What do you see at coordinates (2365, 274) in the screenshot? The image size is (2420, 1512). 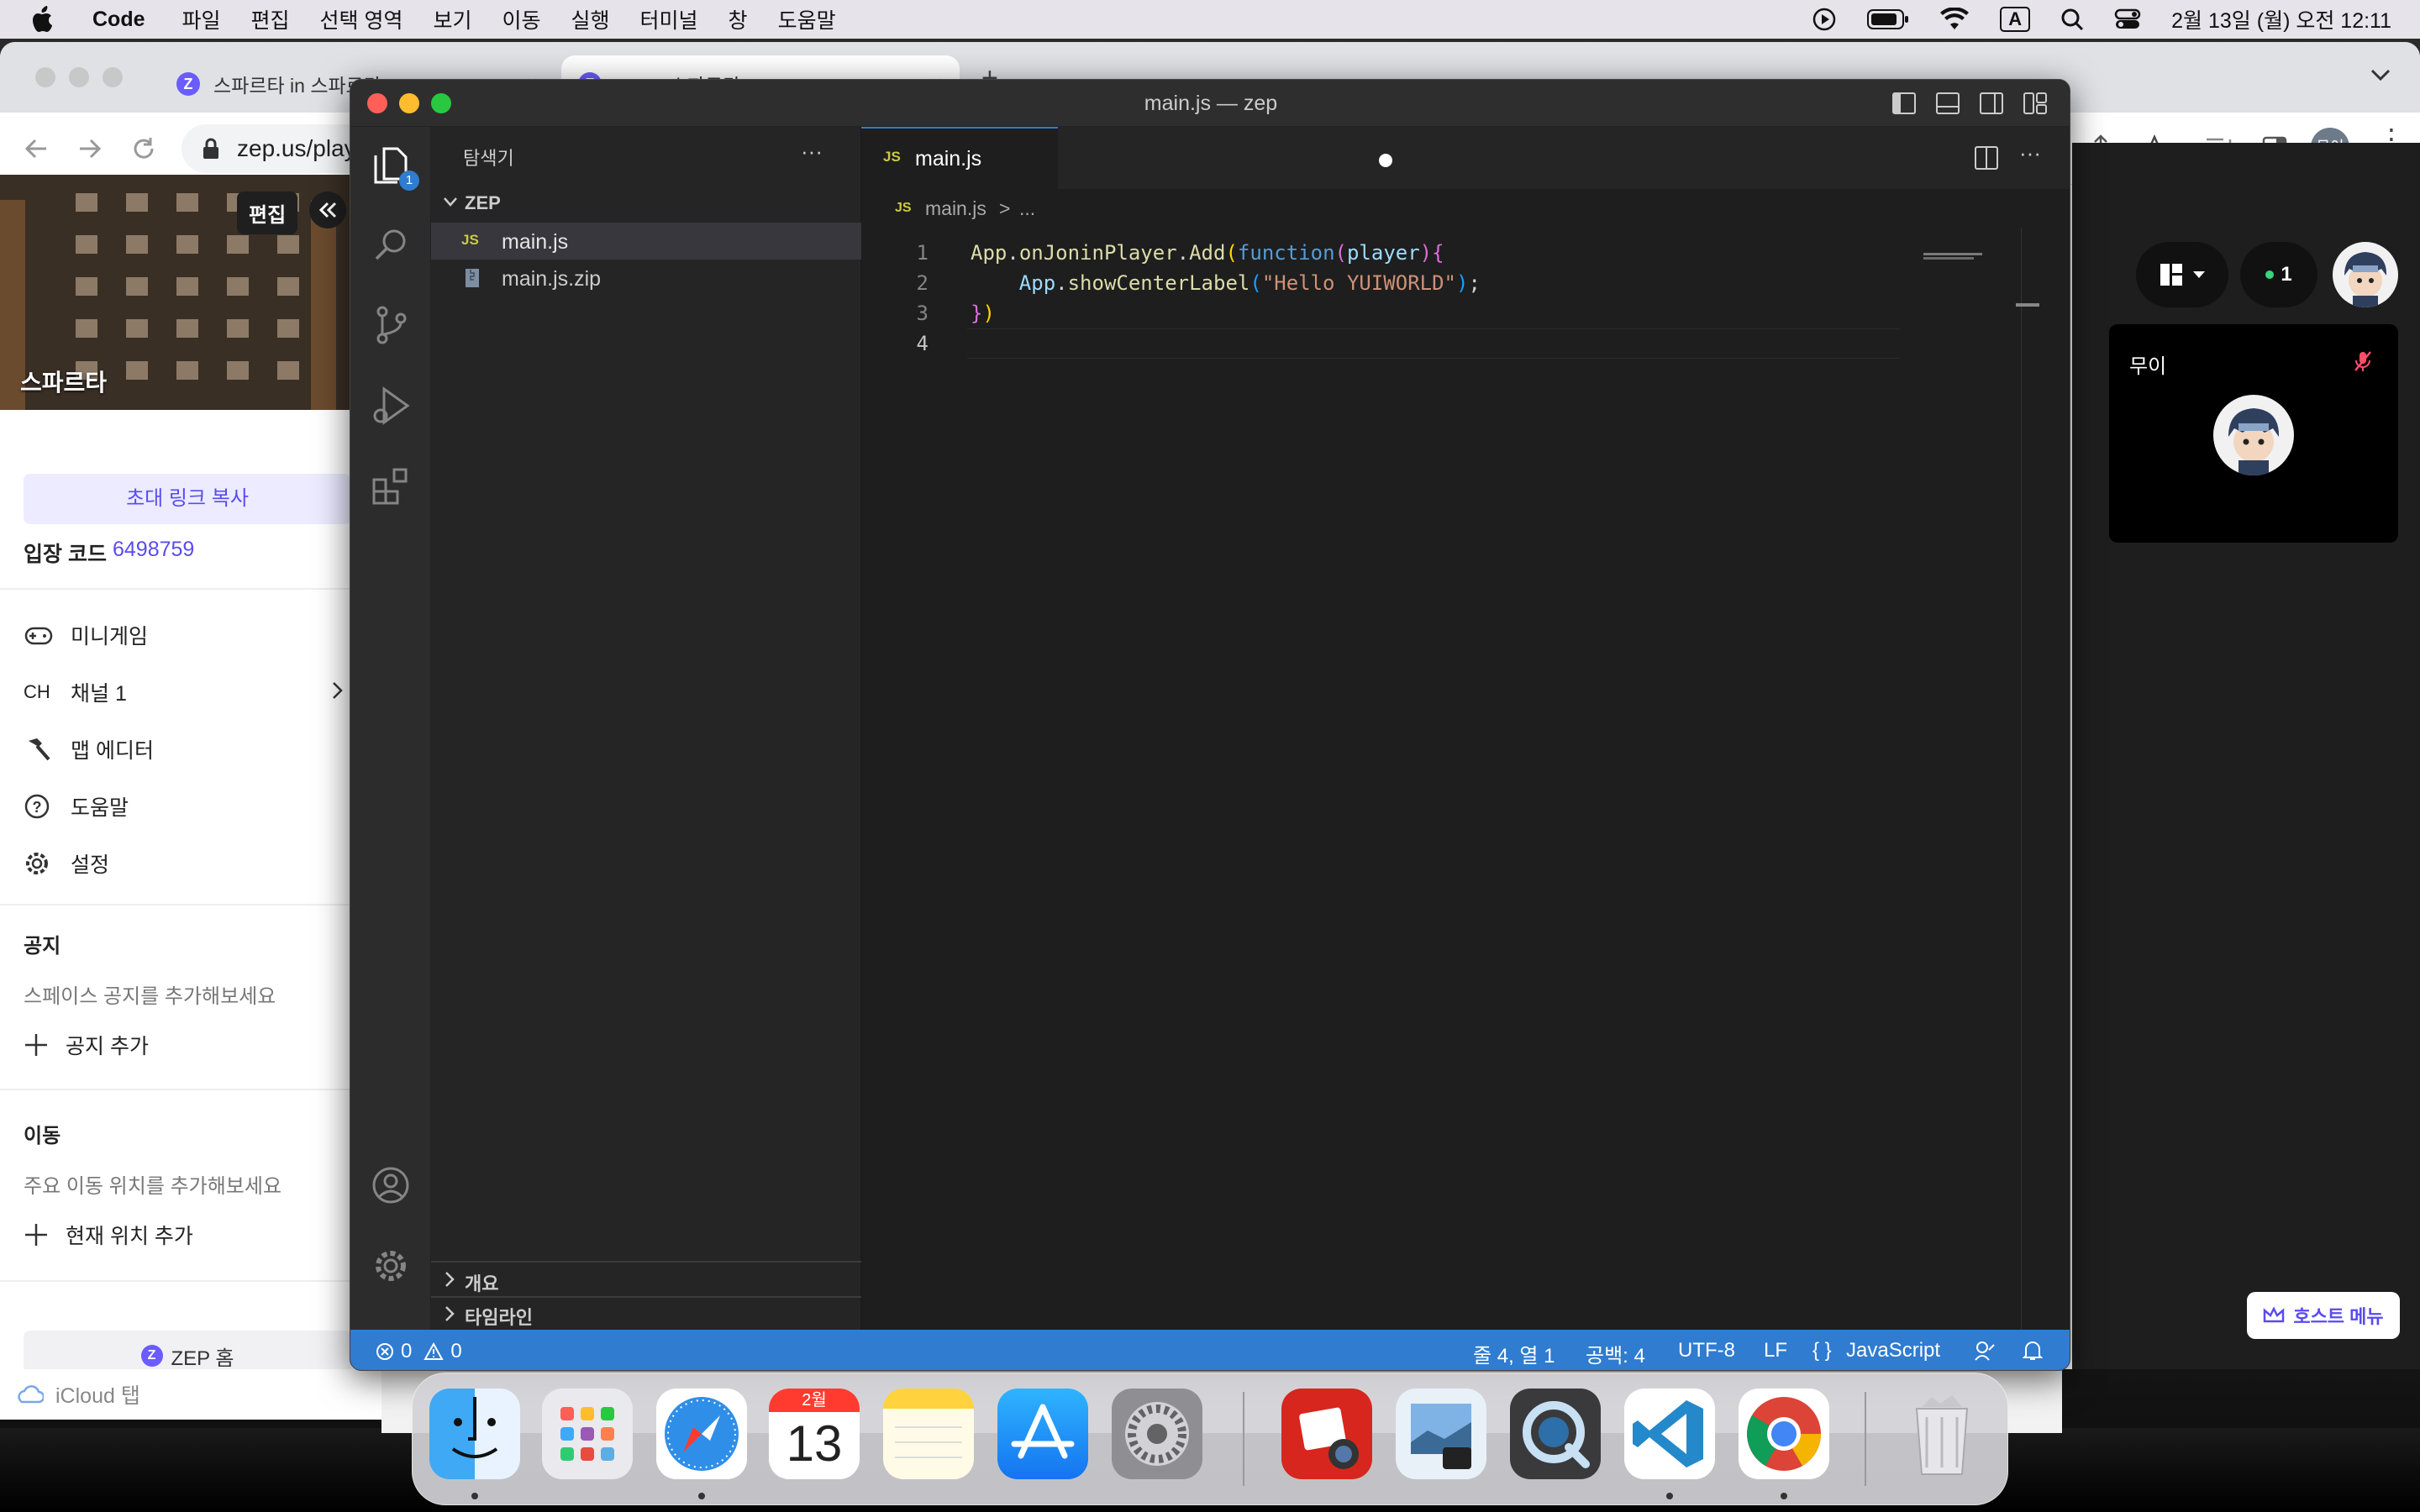 I see `avatar` at bounding box center [2365, 274].